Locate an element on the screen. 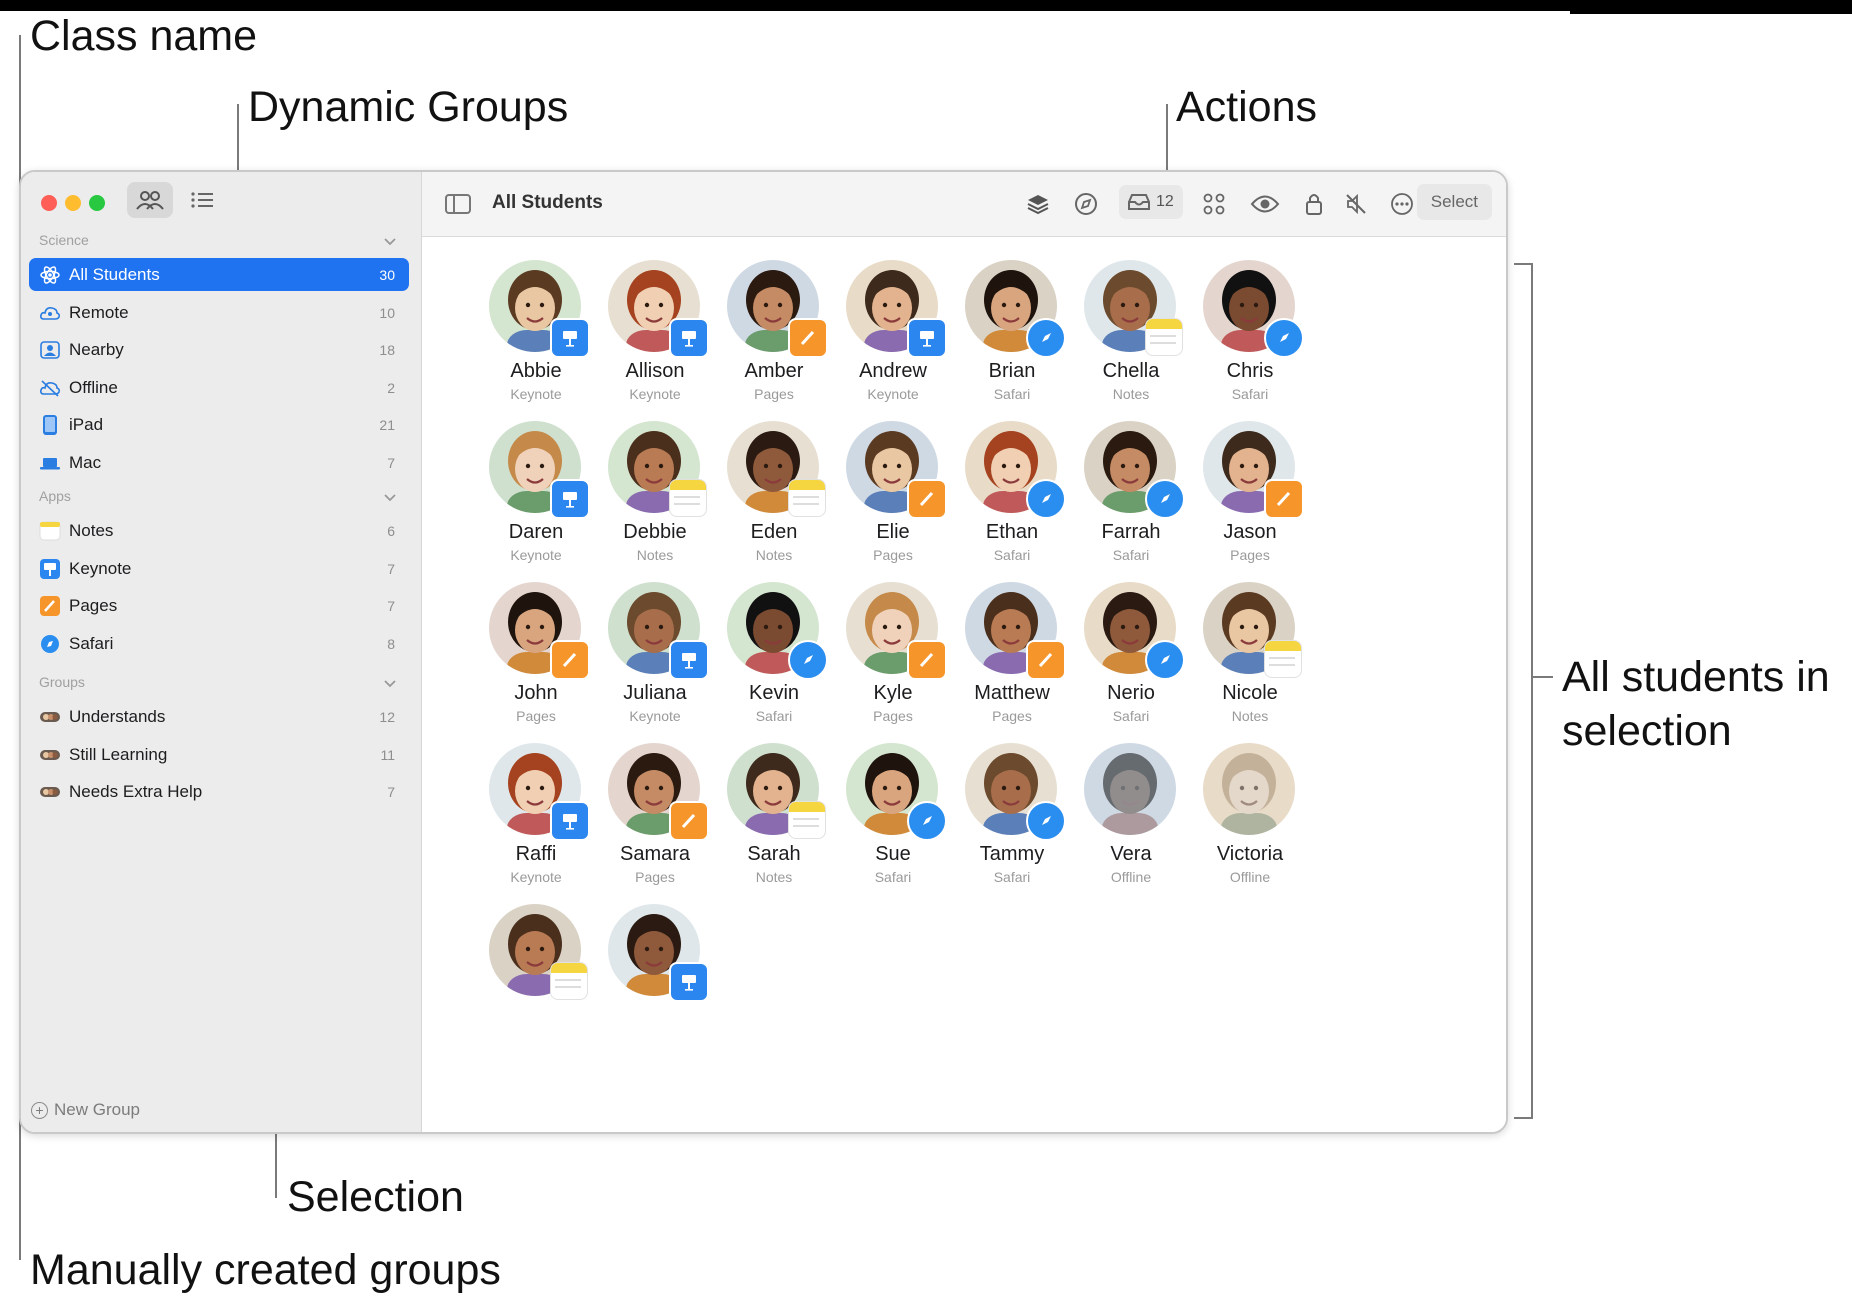  speaker-slash-icon is located at coordinates (1356, 204).